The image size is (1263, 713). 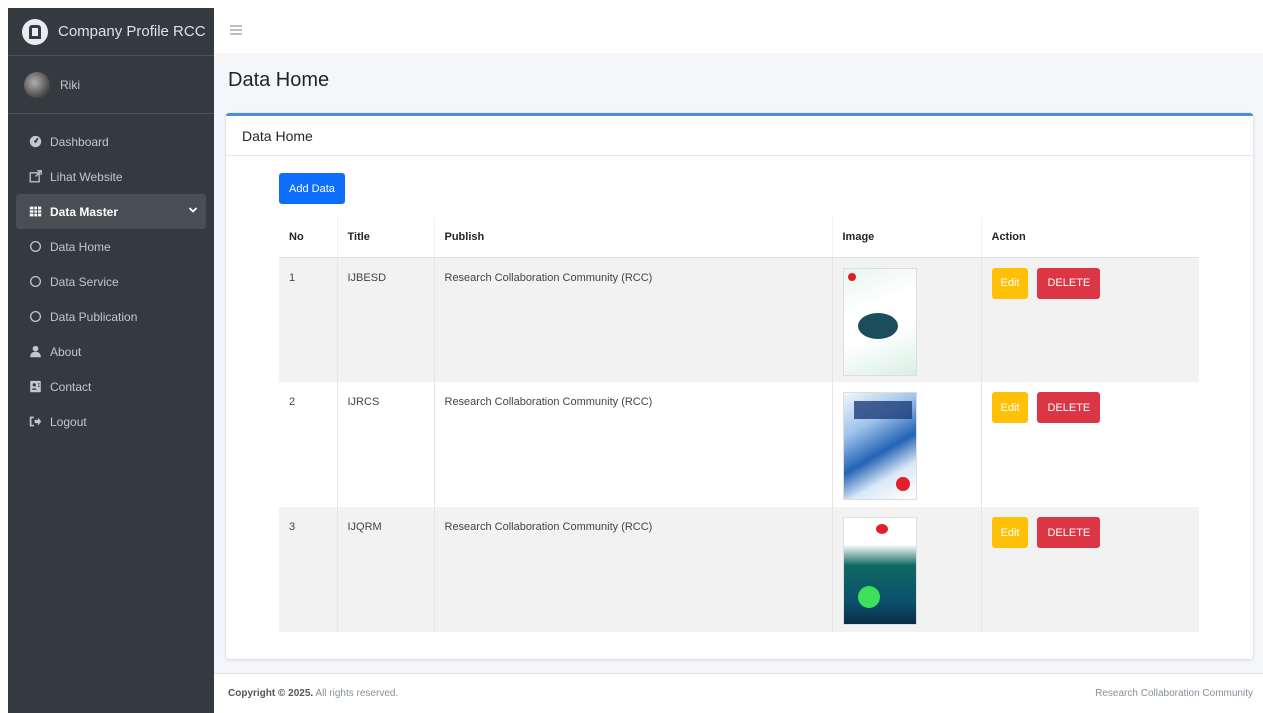 I want to click on hamburger-menu-icon, so click(x=236, y=30).